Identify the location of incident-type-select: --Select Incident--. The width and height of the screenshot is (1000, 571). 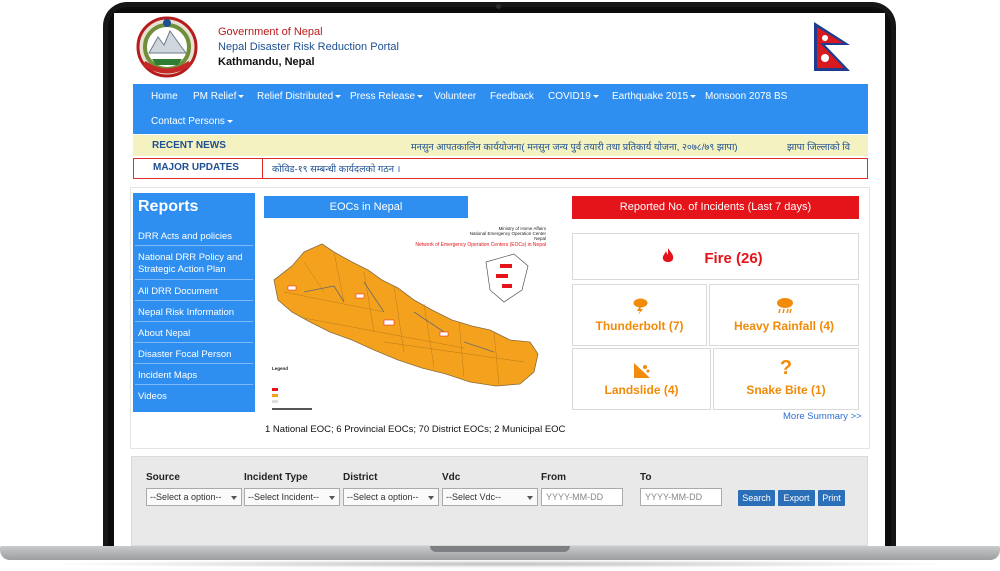
(292, 497).